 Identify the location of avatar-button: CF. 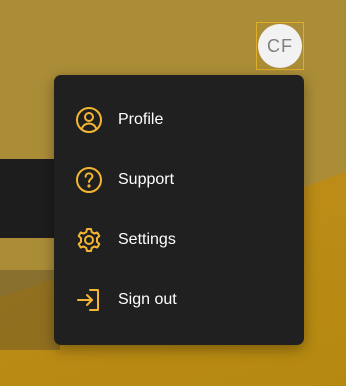
(280, 46).